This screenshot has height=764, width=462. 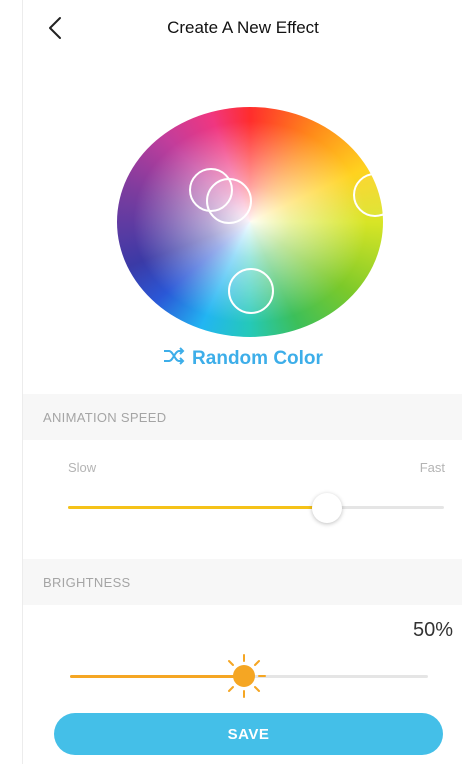 I want to click on sun-icon, so click(x=244, y=676).